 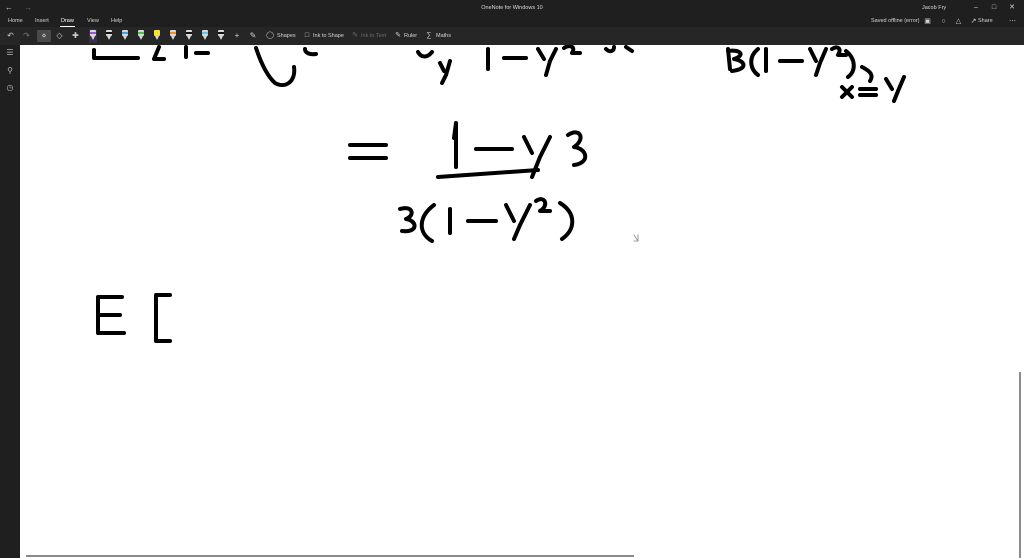 I want to click on tab-view: View, so click(x=93, y=21).